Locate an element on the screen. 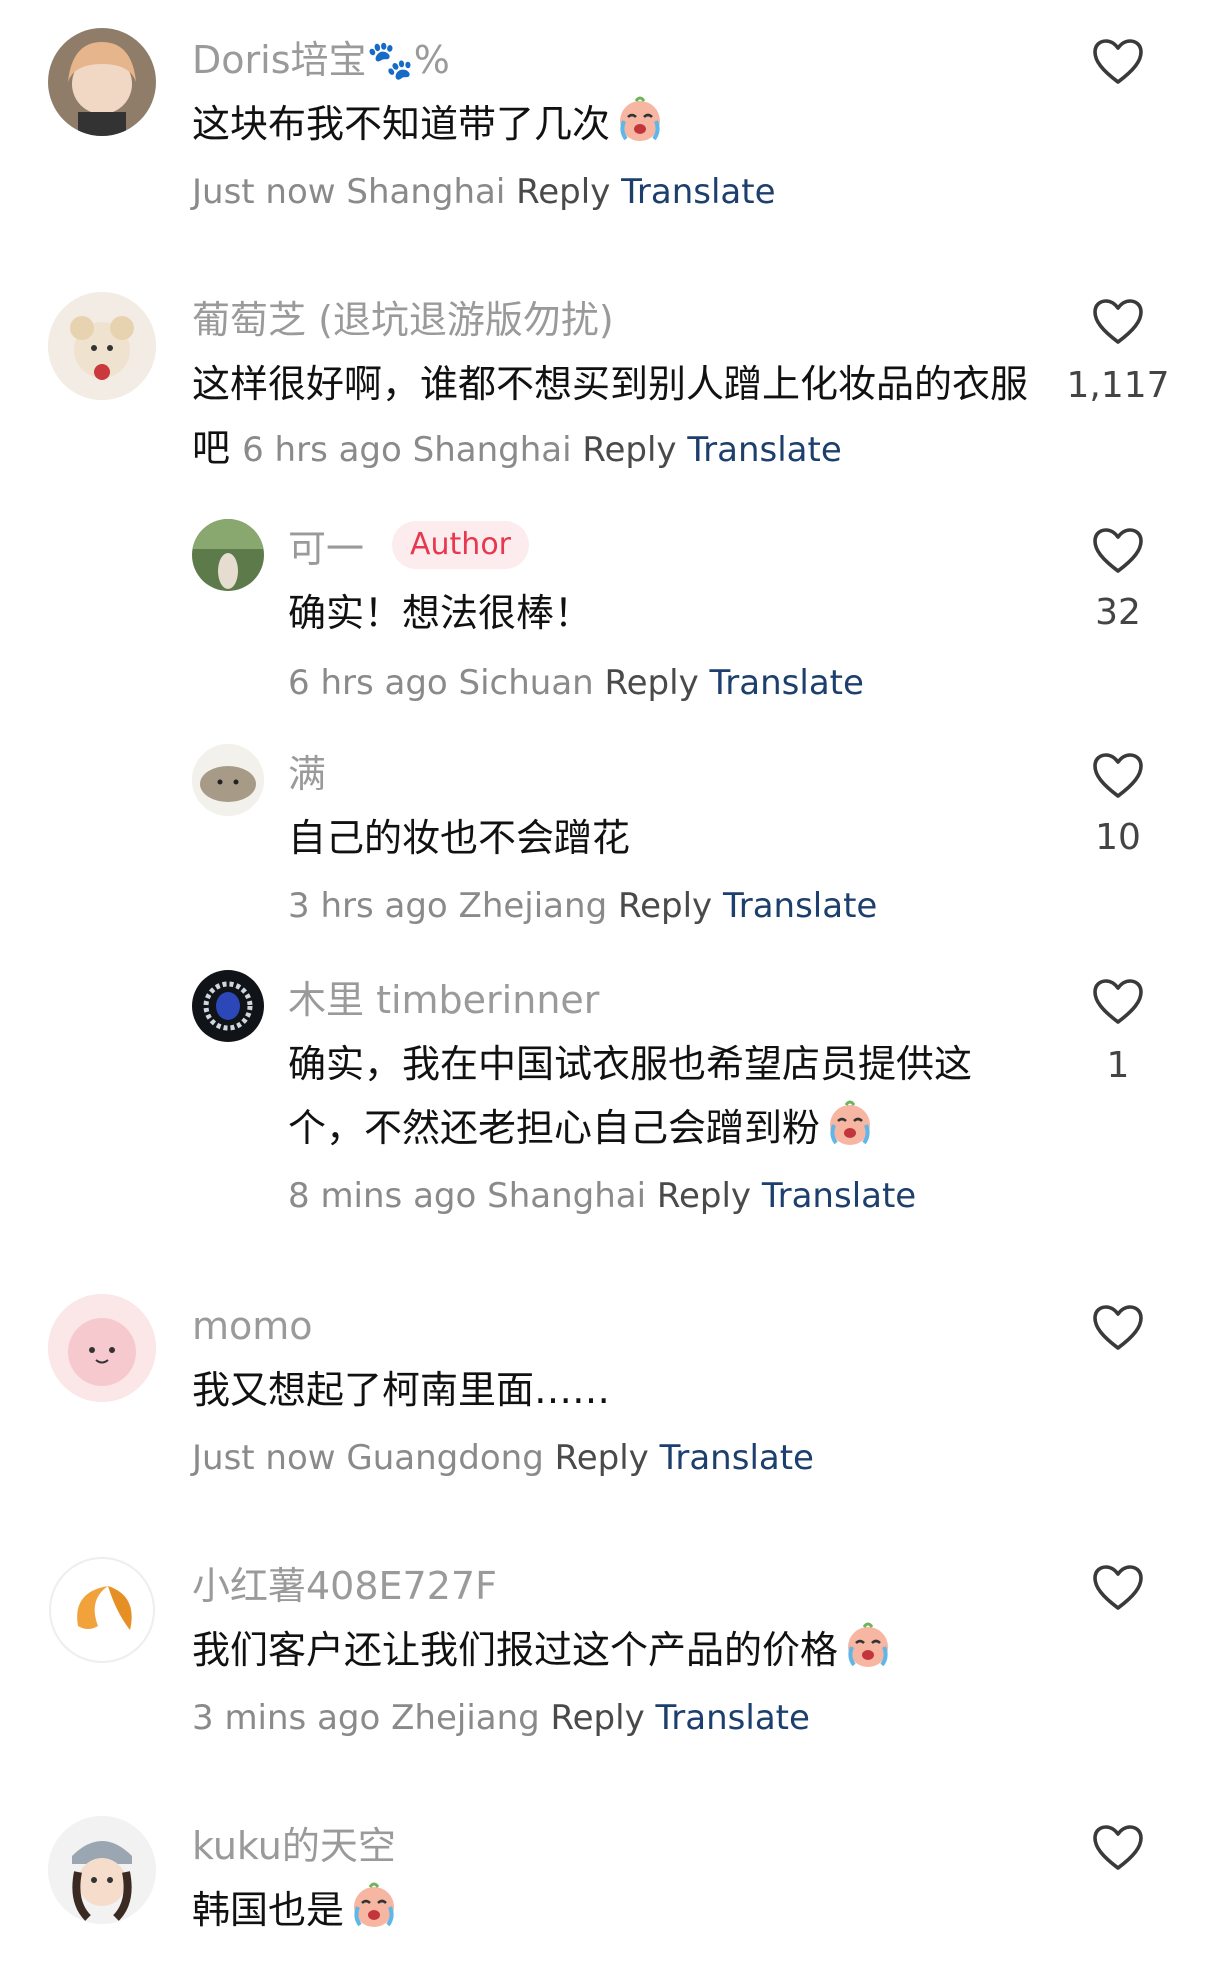 The width and height of the screenshot is (1206, 1979). username: 木里 timberinner is located at coordinates (443, 1000).